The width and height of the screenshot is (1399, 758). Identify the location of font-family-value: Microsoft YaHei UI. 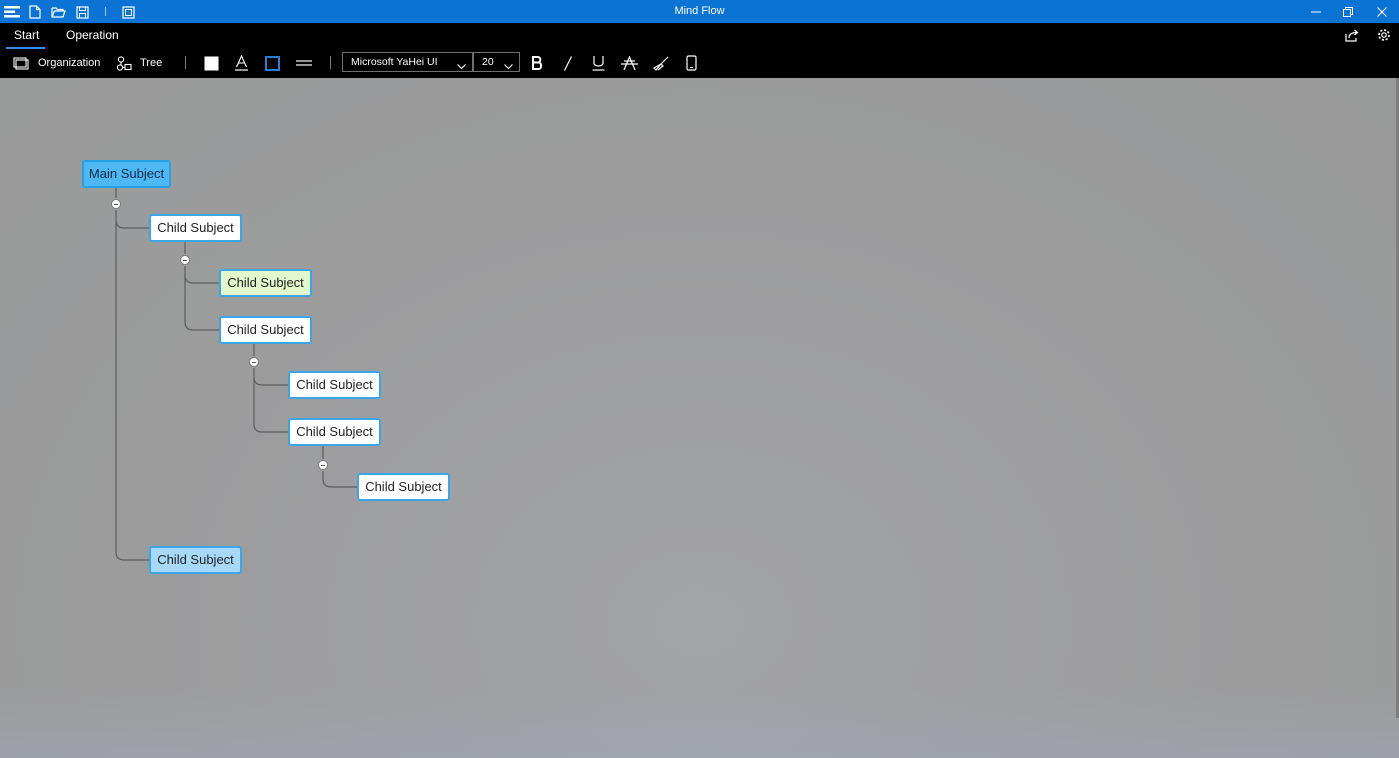
(394, 62).